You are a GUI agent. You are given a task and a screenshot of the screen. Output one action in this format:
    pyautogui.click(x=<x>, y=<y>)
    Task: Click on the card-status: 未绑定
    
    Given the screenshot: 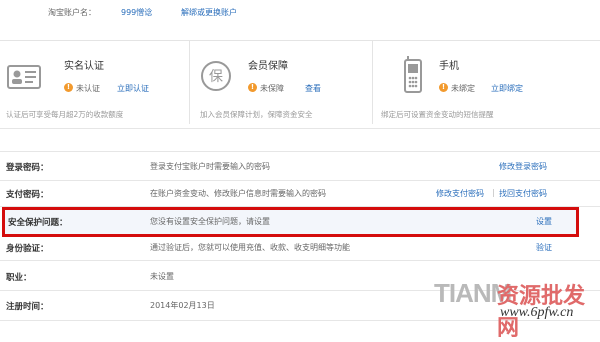 What is the action you would take?
    pyautogui.click(x=463, y=88)
    